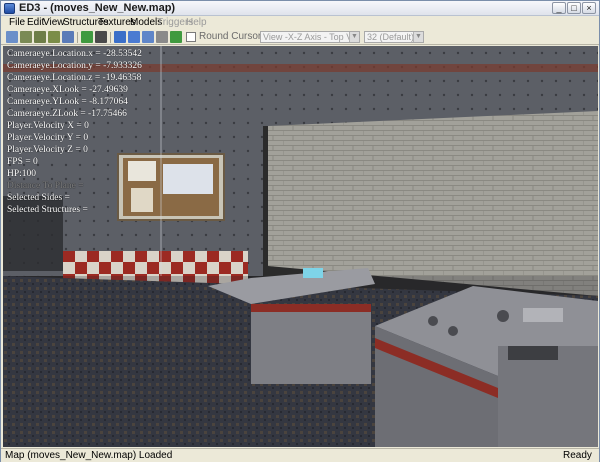 The width and height of the screenshot is (600, 462). I want to click on status-bar: Map (moves_New_New.map) Loaded Ready, so click(300, 455).